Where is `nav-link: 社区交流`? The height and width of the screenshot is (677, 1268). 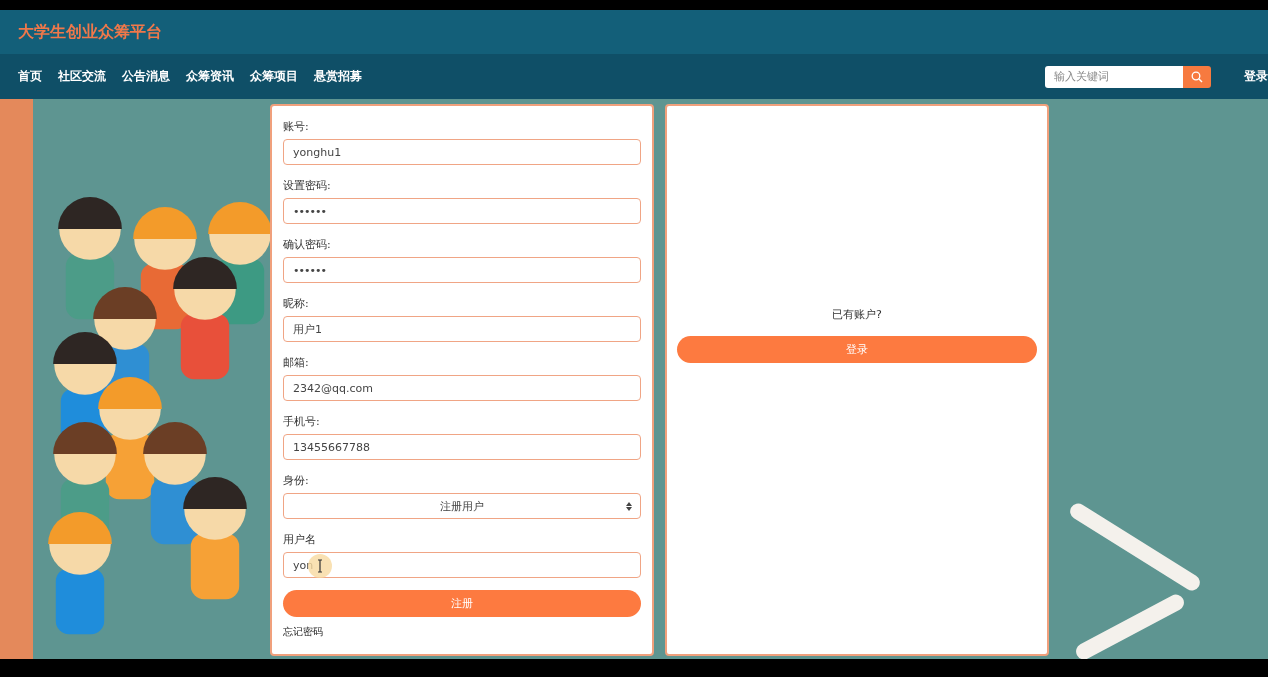 nav-link: 社区交流 is located at coordinates (82, 76).